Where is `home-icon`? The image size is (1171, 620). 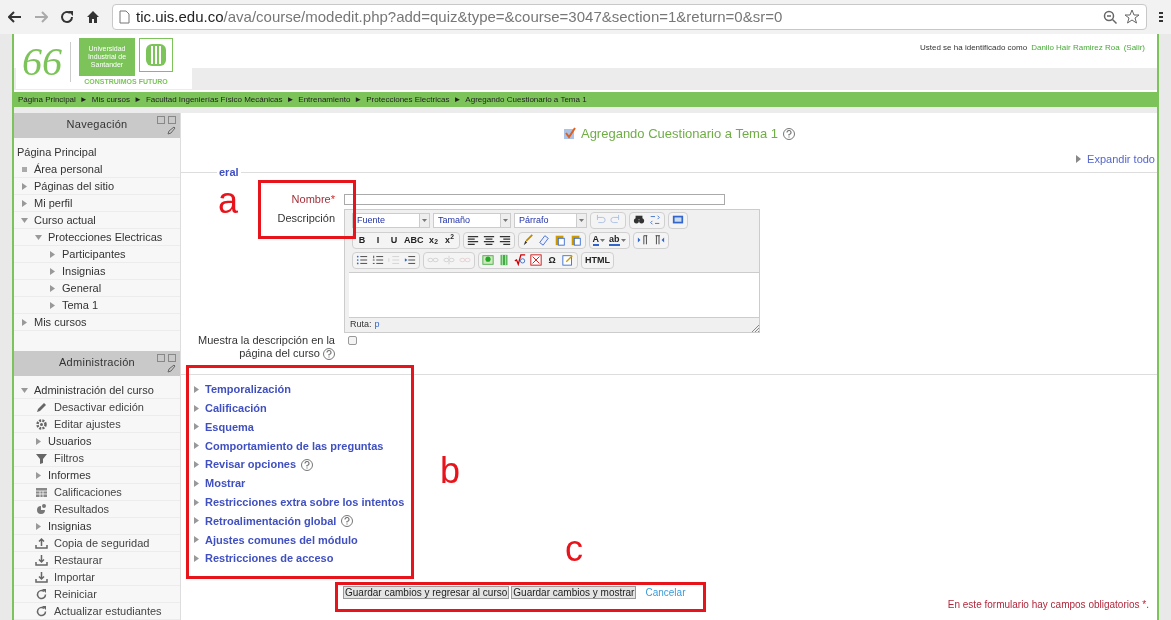 home-icon is located at coordinates (93, 17).